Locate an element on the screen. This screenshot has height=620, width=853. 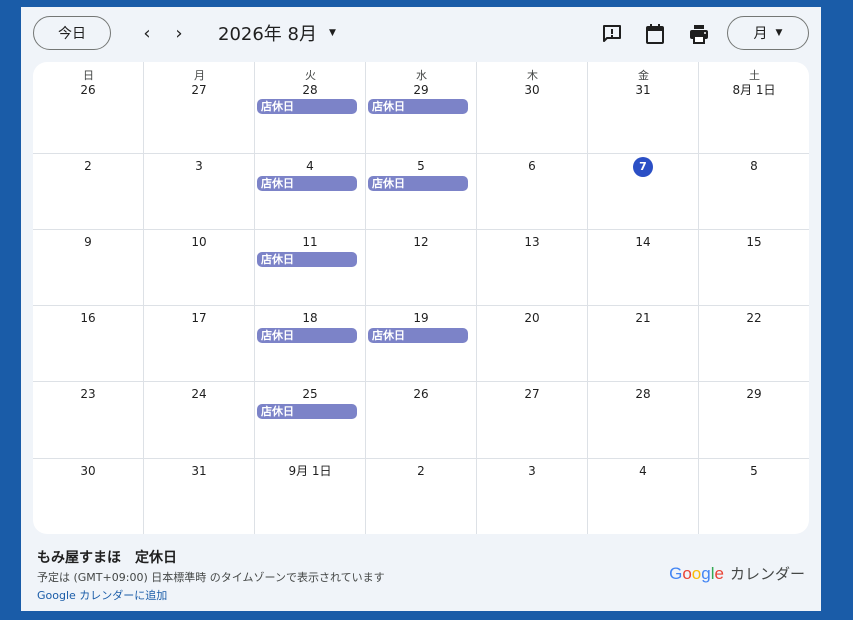
day-cell: 12 is located at coordinates (421, 268).